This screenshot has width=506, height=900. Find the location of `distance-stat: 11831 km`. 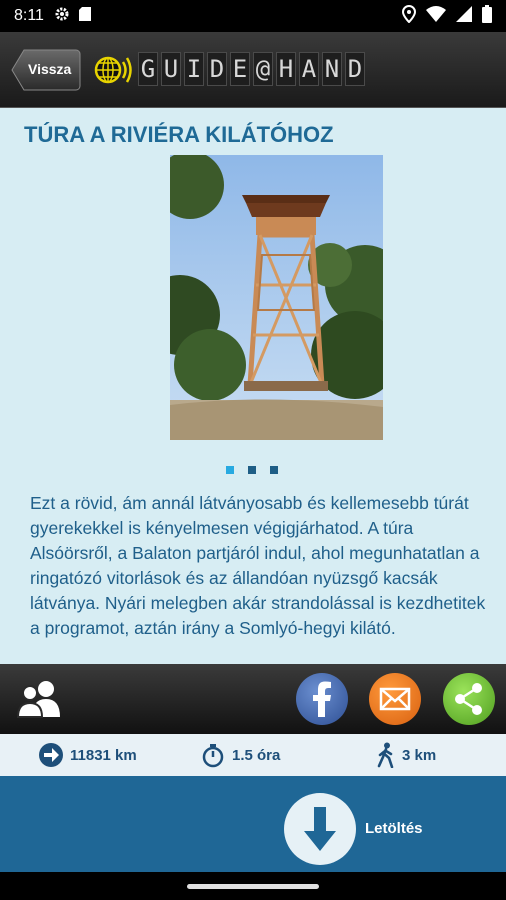

distance-stat: 11831 km is located at coordinates (87, 755).